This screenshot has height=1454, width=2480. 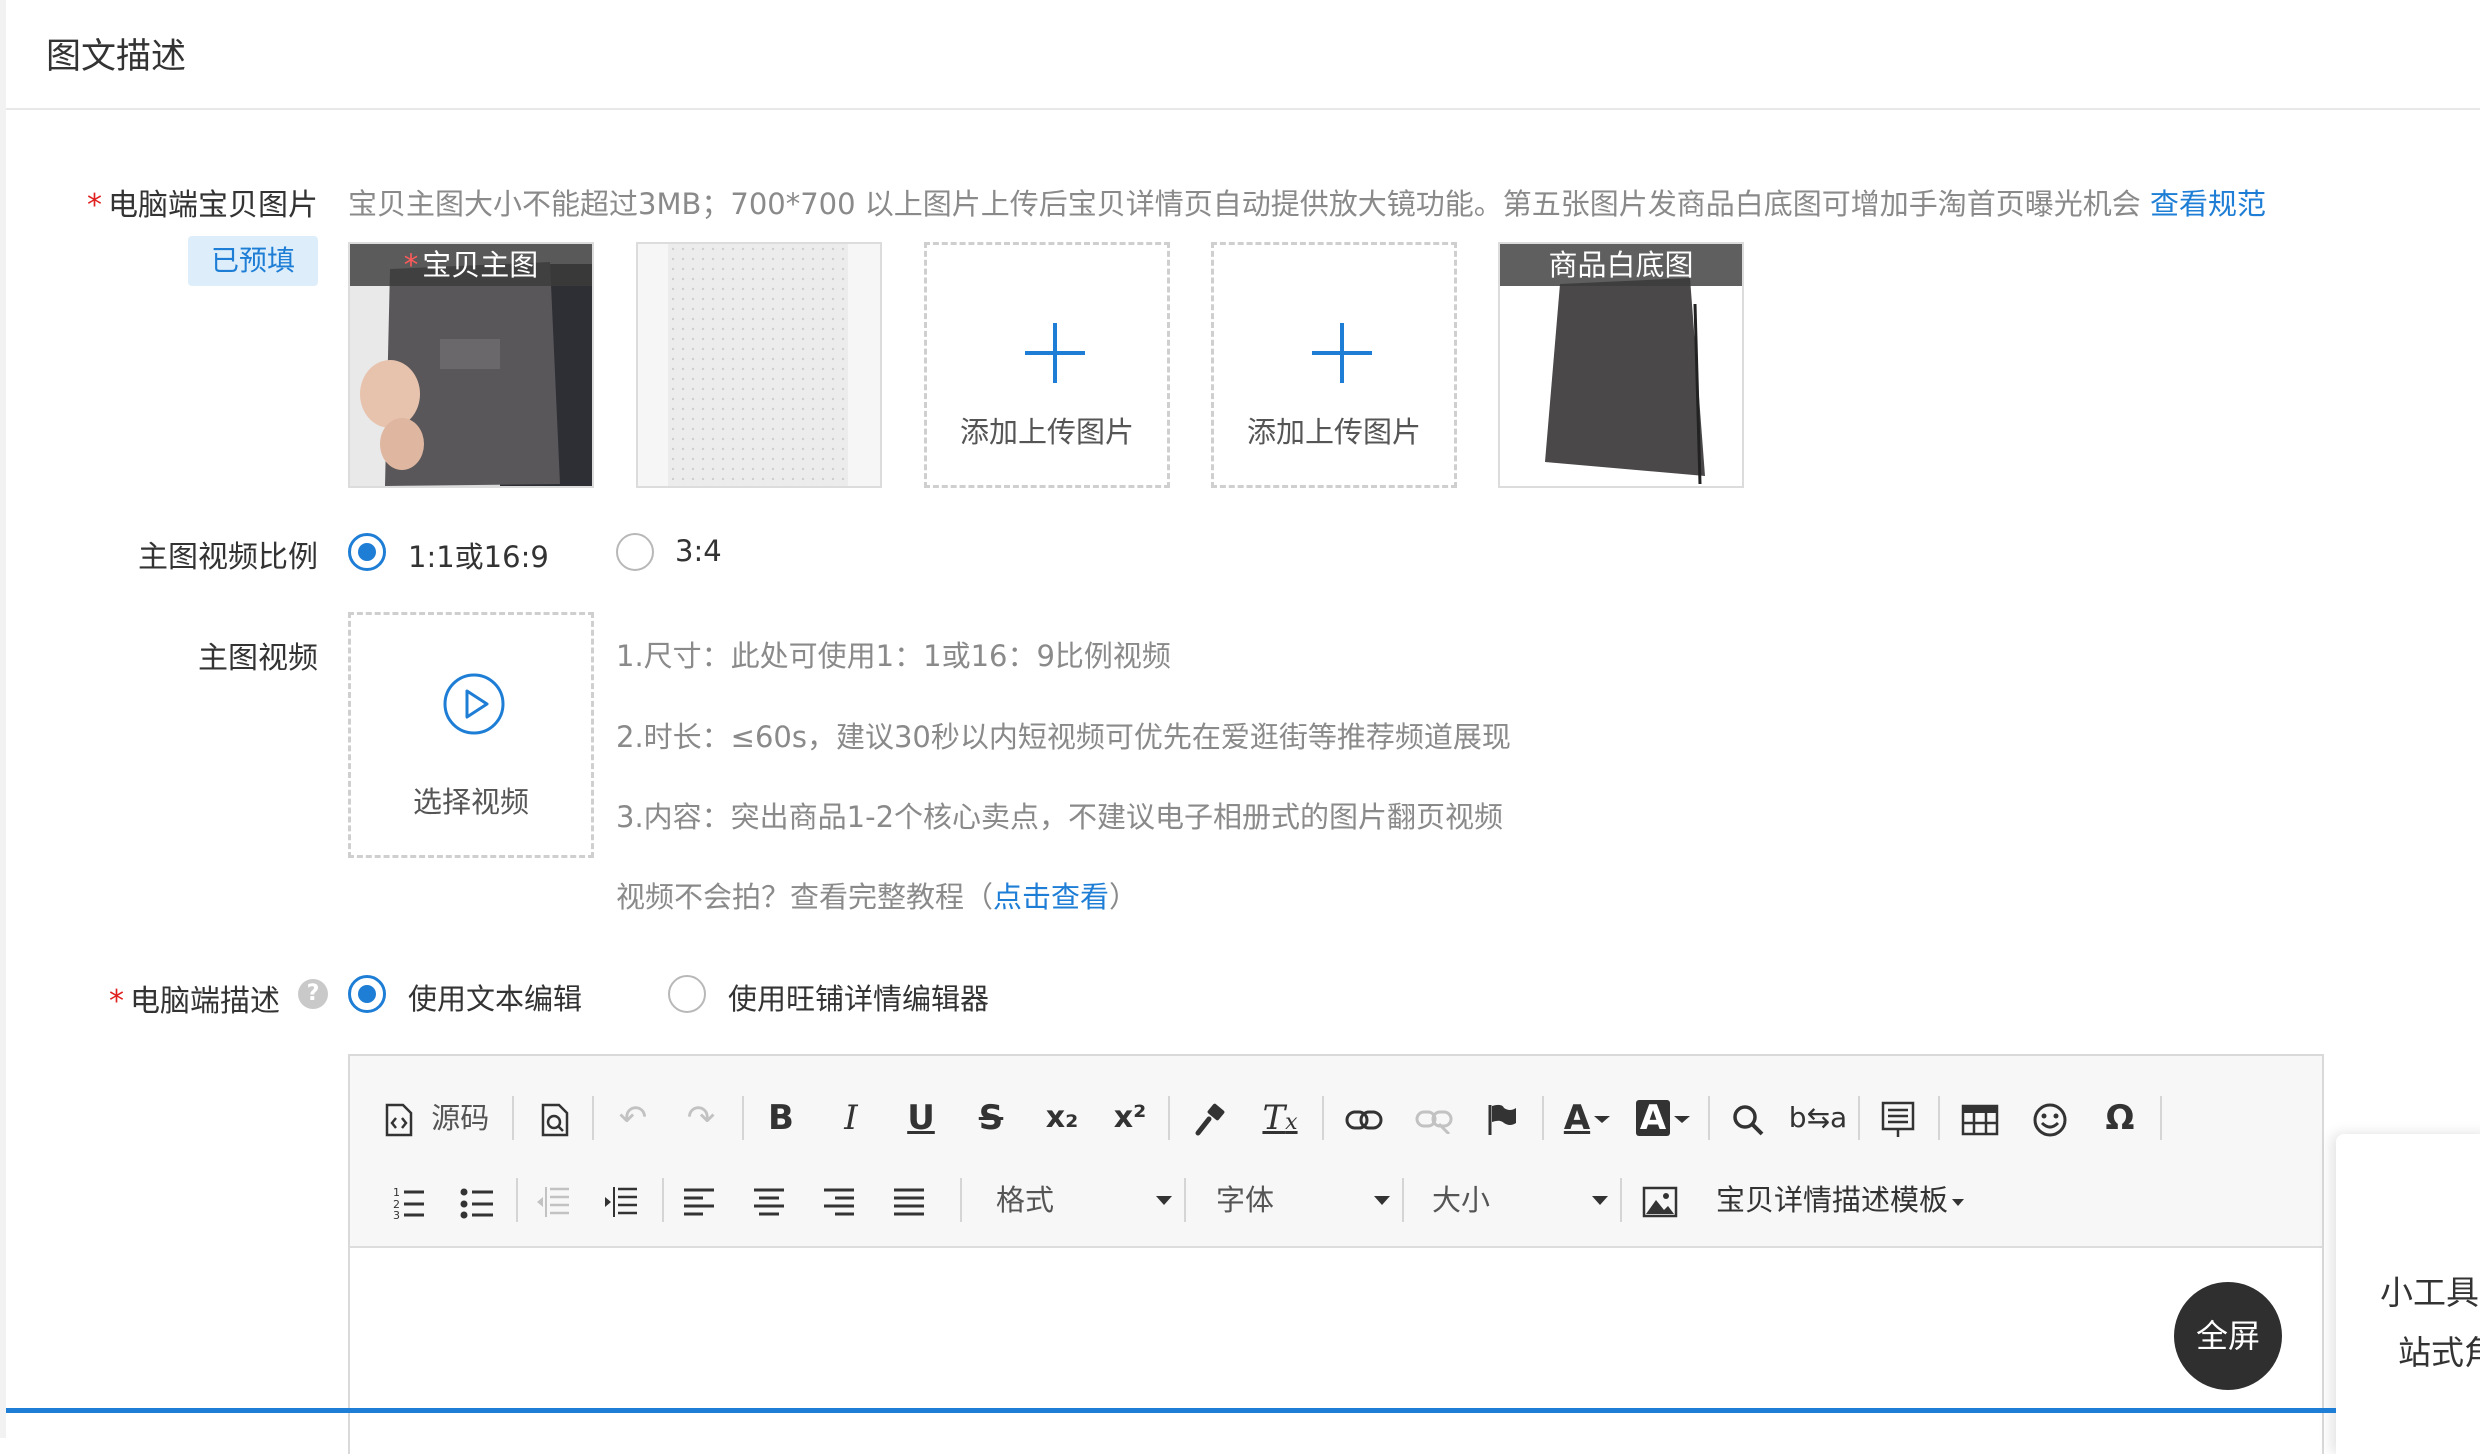 I want to click on side-tool-panel: 小工具 站式角, so click(x=2408, y=1294).